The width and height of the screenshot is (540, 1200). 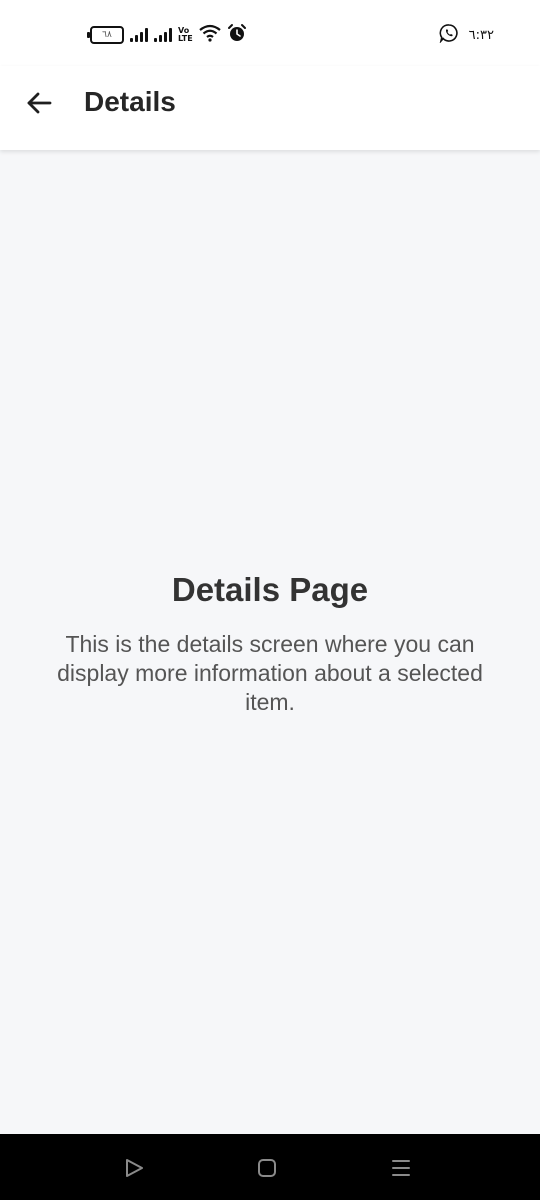 What do you see at coordinates (270, 589) in the screenshot?
I see `page-title: Details Page` at bounding box center [270, 589].